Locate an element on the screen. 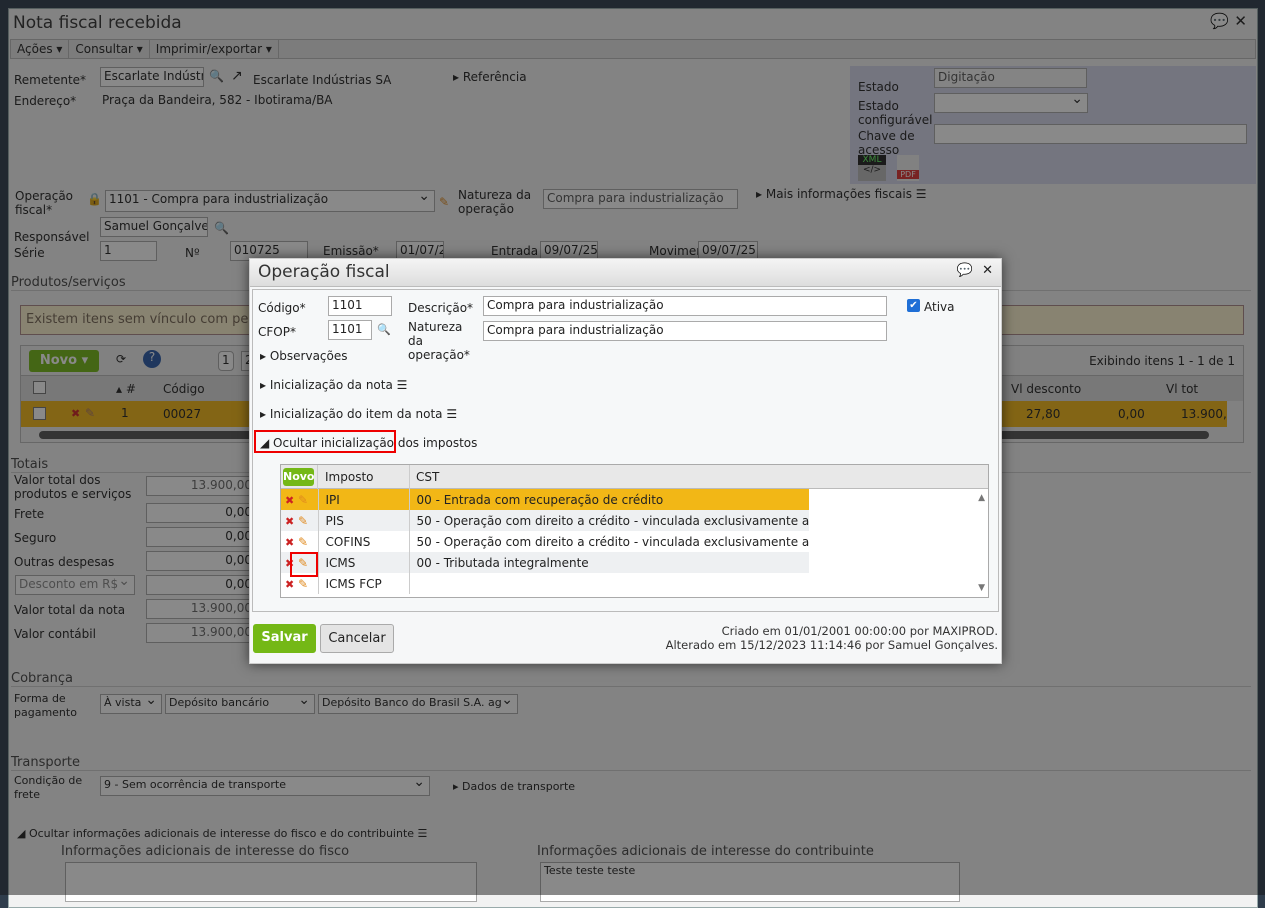 This screenshot has width=1265, height=908. natureza-input: Compra para industrialização is located at coordinates (685, 331).